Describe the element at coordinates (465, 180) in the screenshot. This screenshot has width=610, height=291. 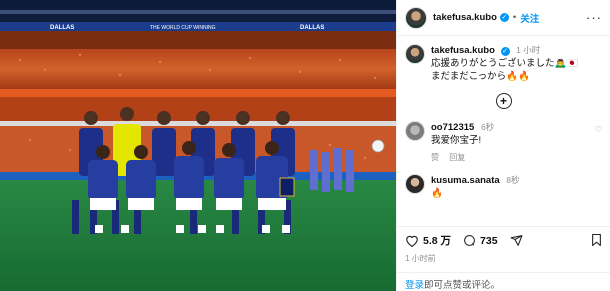
I see `comment-username: kusuma.sanata` at that location.